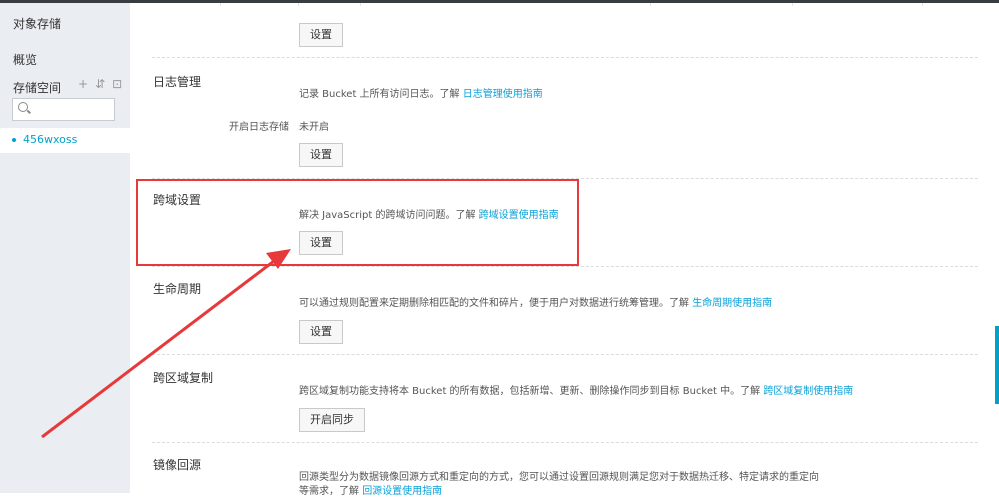 The height and width of the screenshot is (499, 999). I want to click on feedback-side-tab, so click(997, 365).